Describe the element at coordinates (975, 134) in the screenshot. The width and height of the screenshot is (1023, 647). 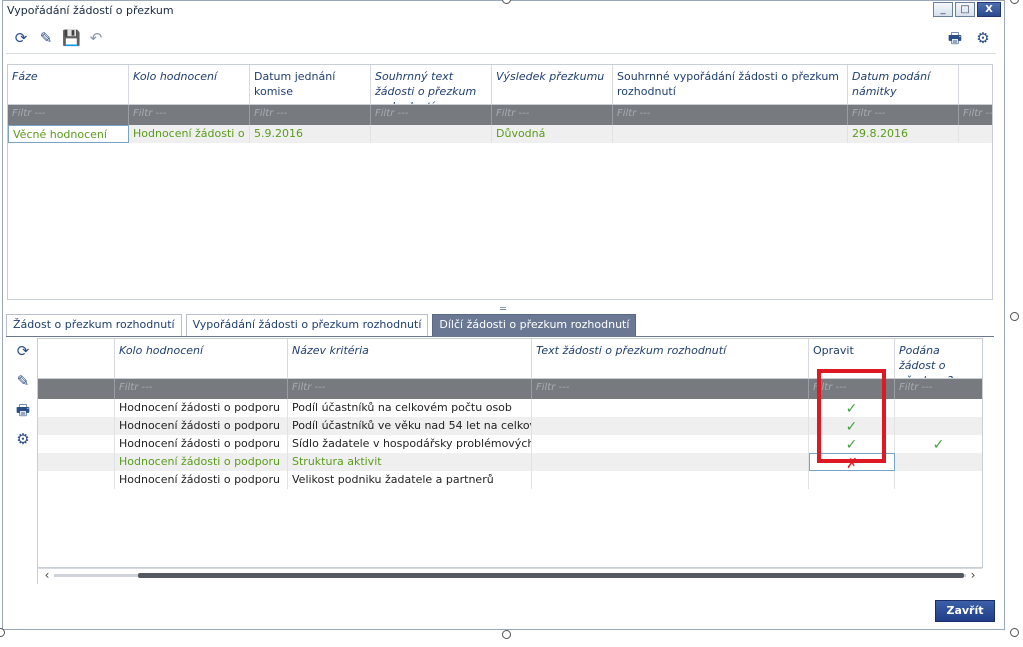
I see `cell-extra` at that location.